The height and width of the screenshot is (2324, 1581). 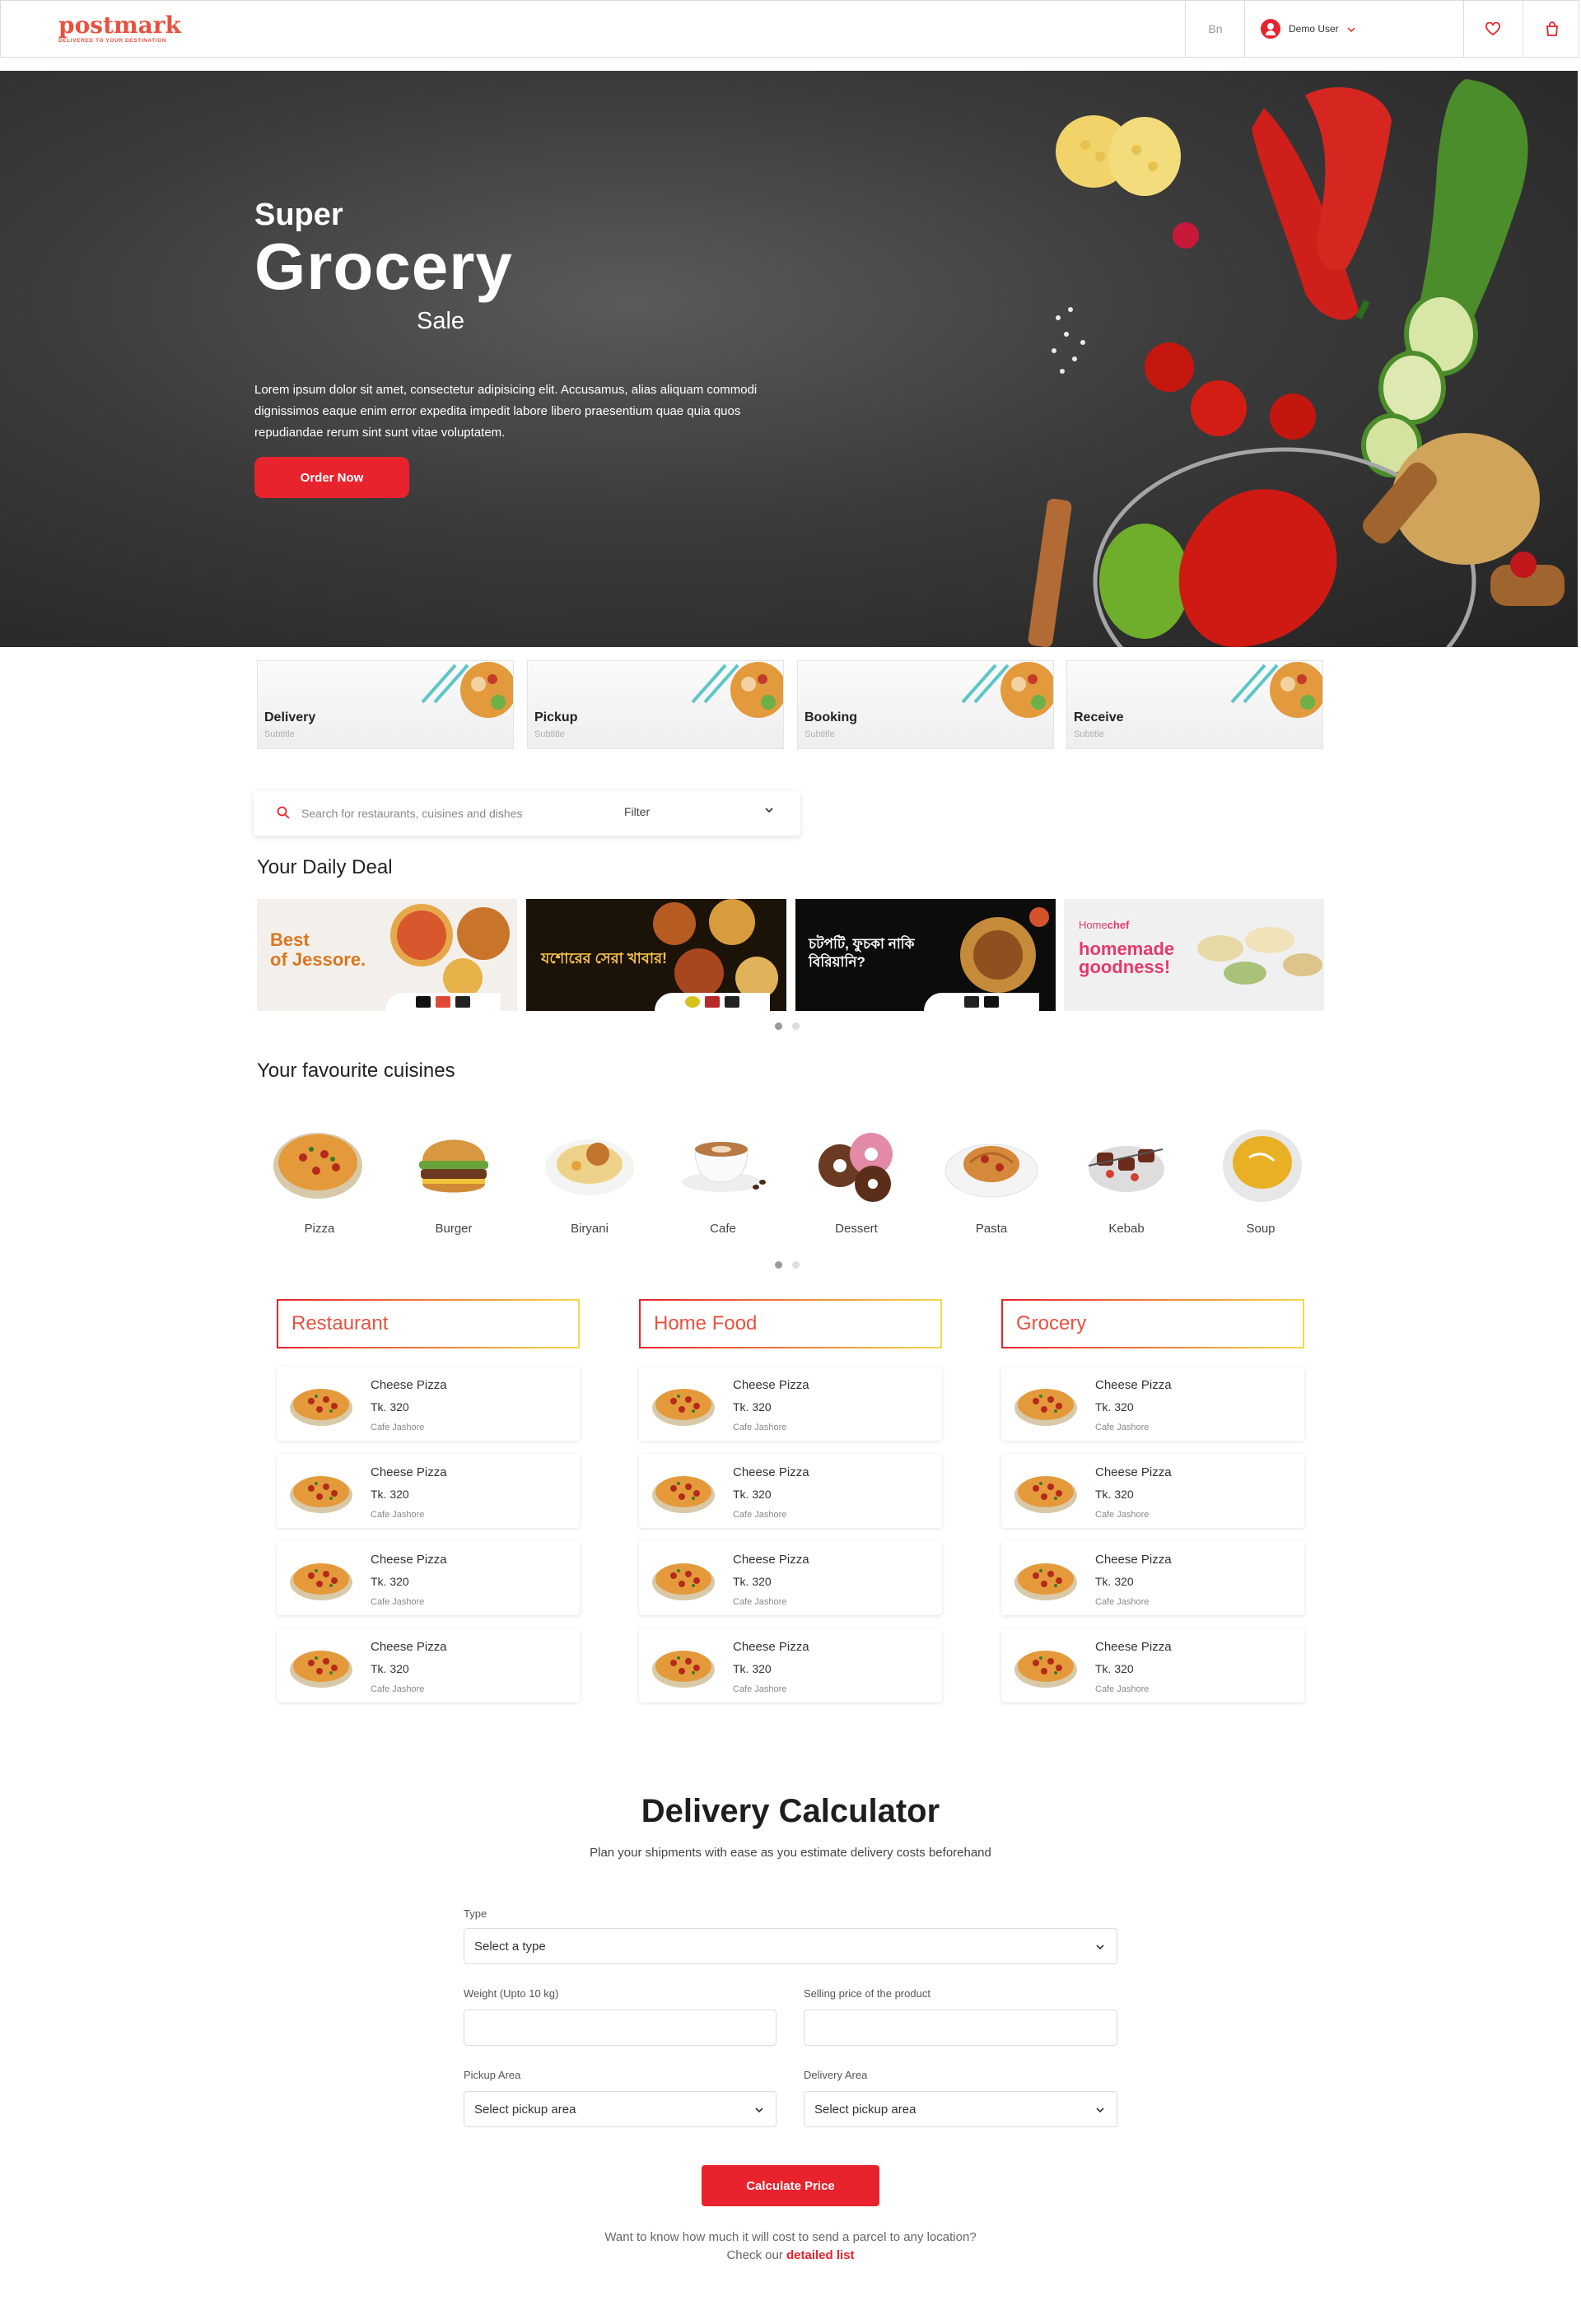 I want to click on deal-banner-text: homemade goodness!, so click(x=1126, y=958).